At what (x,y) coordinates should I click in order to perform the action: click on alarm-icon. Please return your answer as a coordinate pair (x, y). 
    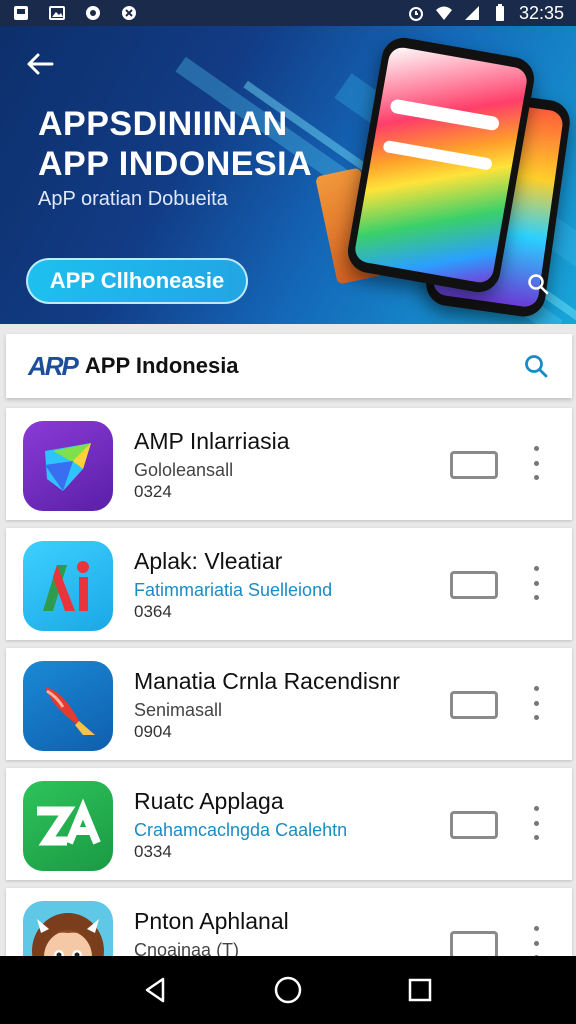
    Looking at the image, I should click on (415, 14).